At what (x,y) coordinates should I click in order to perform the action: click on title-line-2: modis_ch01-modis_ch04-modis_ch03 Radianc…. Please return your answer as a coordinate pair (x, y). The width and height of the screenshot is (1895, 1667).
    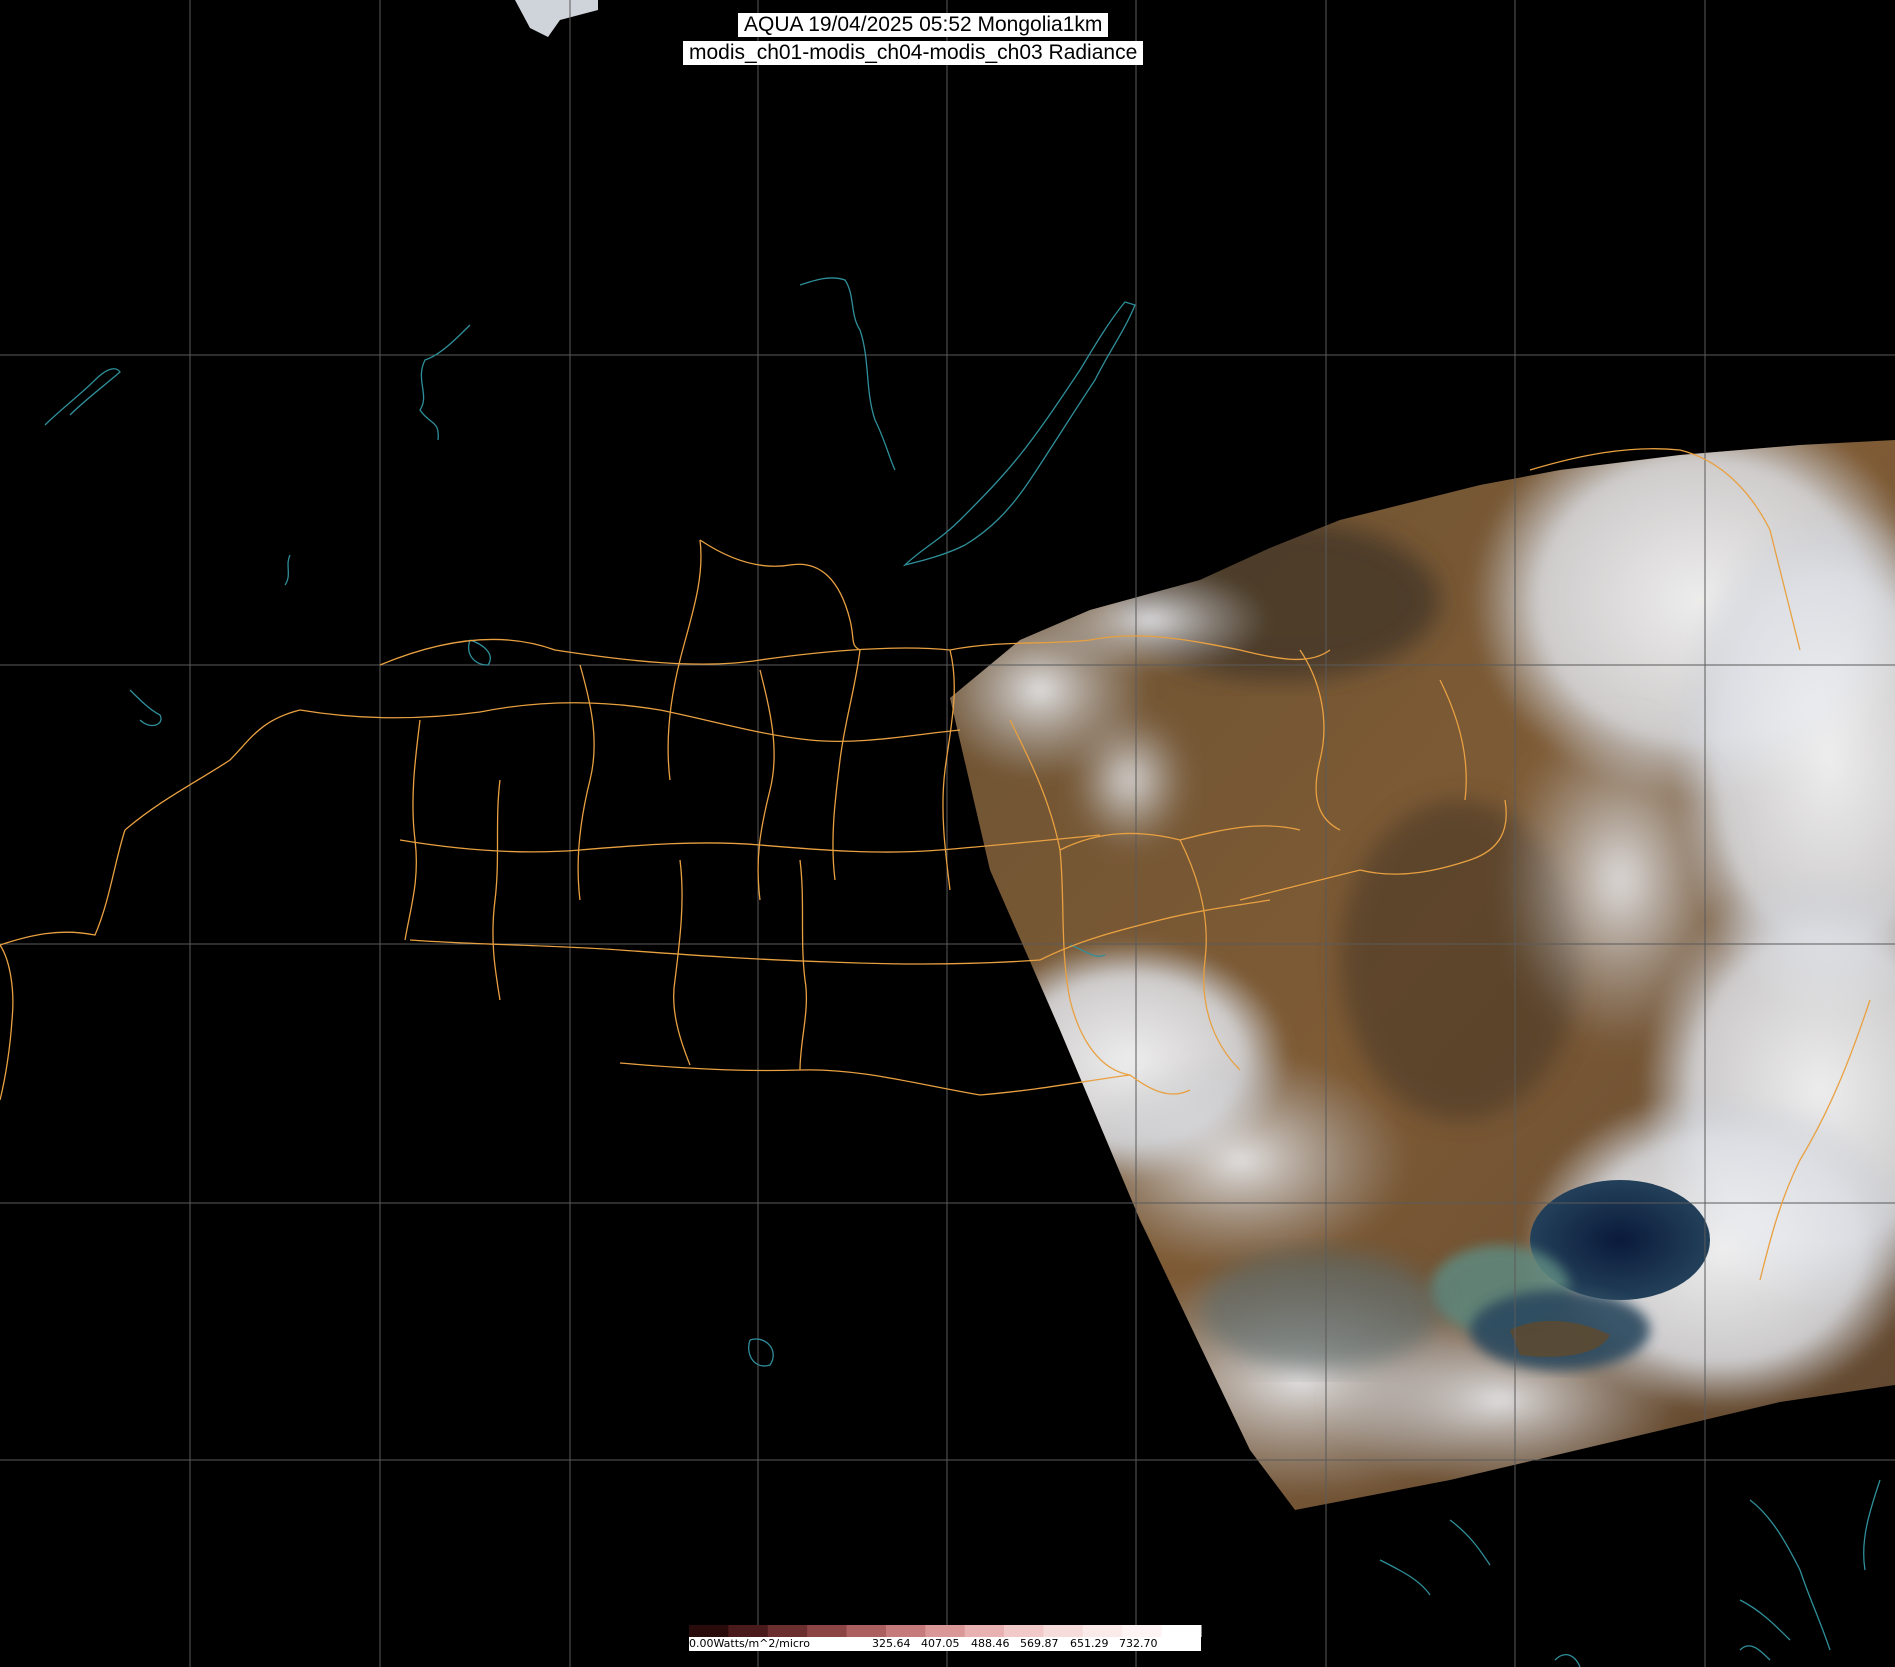
    Looking at the image, I should click on (913, 53).